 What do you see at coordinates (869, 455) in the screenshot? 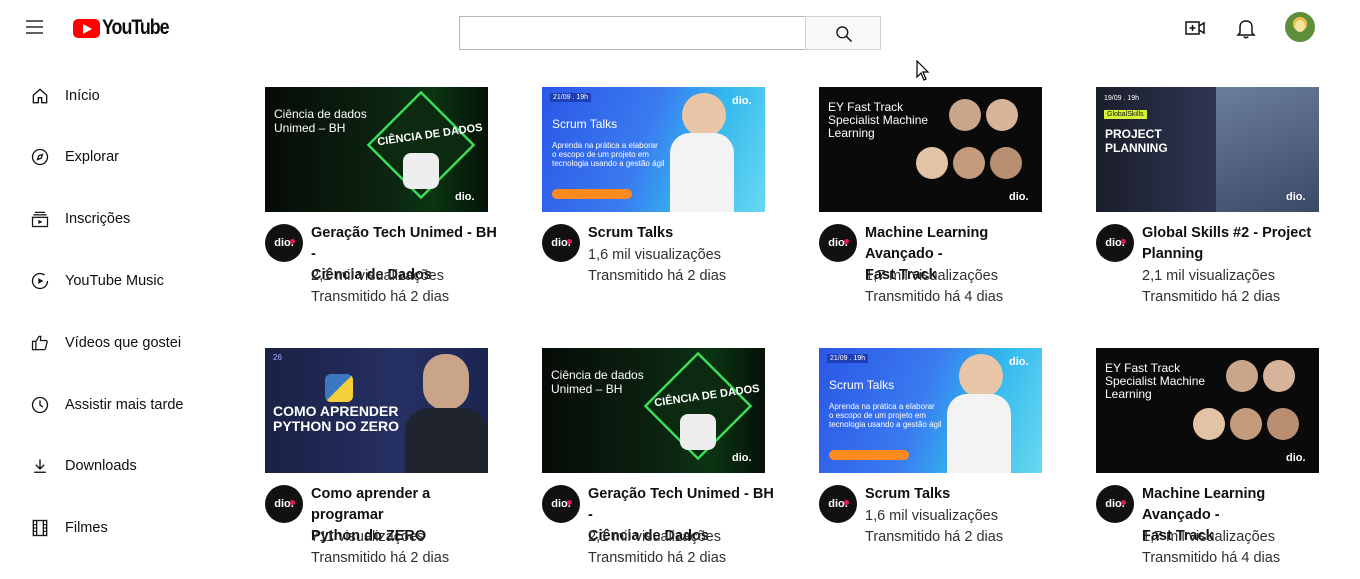
I see `thumbnail-cta-shape` at bounding box center [869, 455].